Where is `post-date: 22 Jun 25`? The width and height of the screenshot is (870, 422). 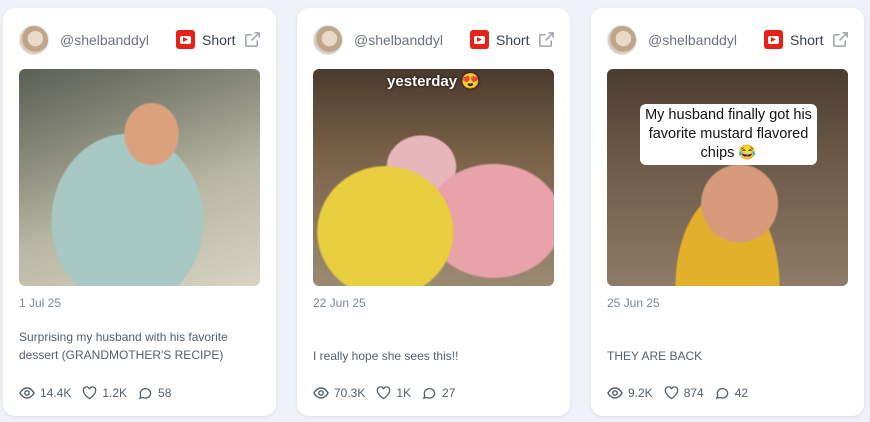 post-date: 22 Jun 25 is located at coordinates (339, 303).